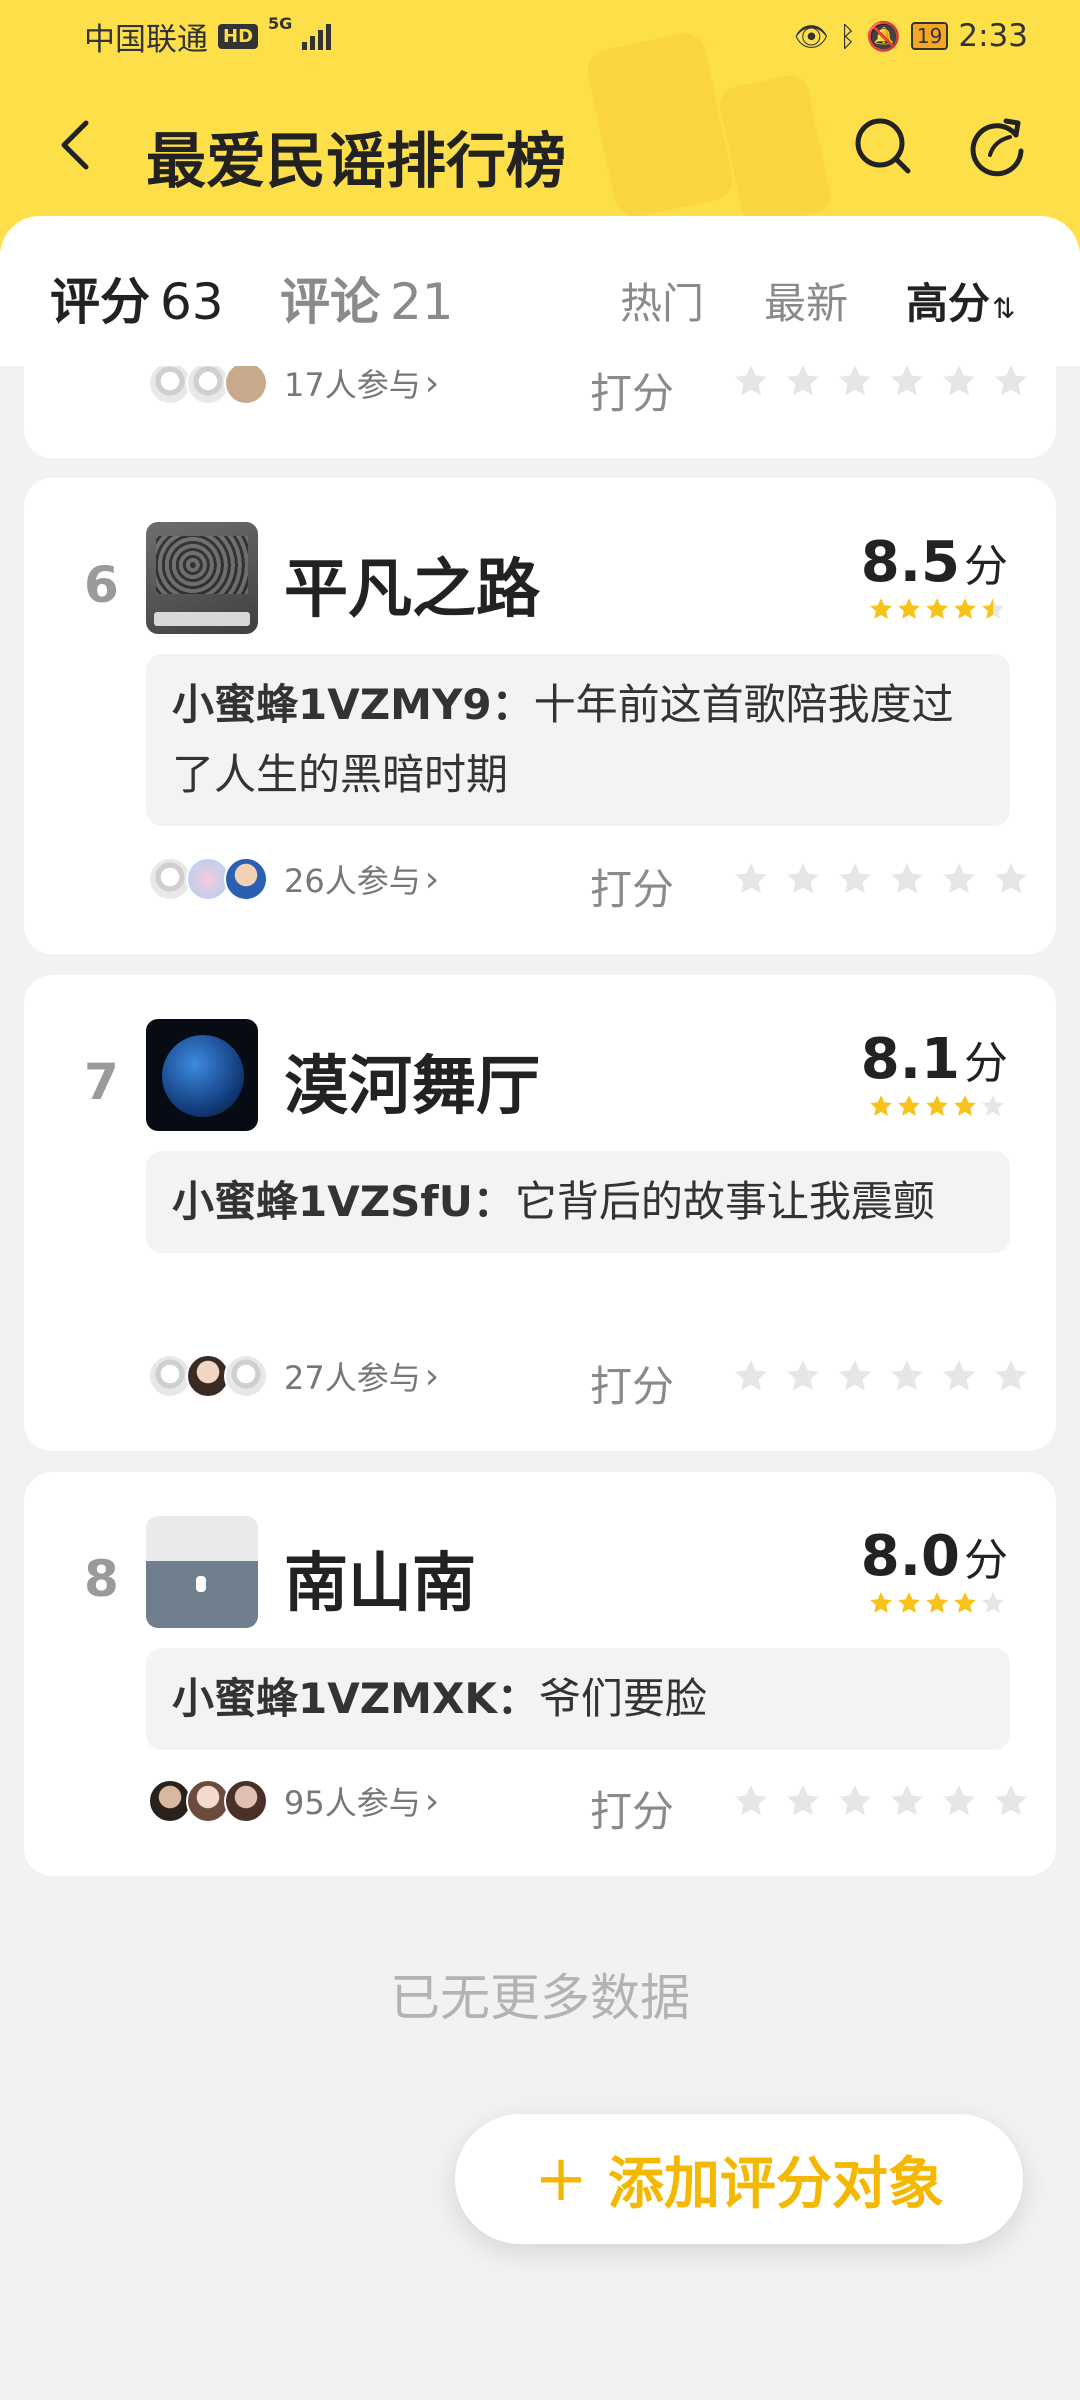 This screenshot has width=1080, height=2400. What do you see at coordinates (293, 1376) in the screenshot?
I see `participants-link: 27人参与 ›` at bounding box center [293, 1376].